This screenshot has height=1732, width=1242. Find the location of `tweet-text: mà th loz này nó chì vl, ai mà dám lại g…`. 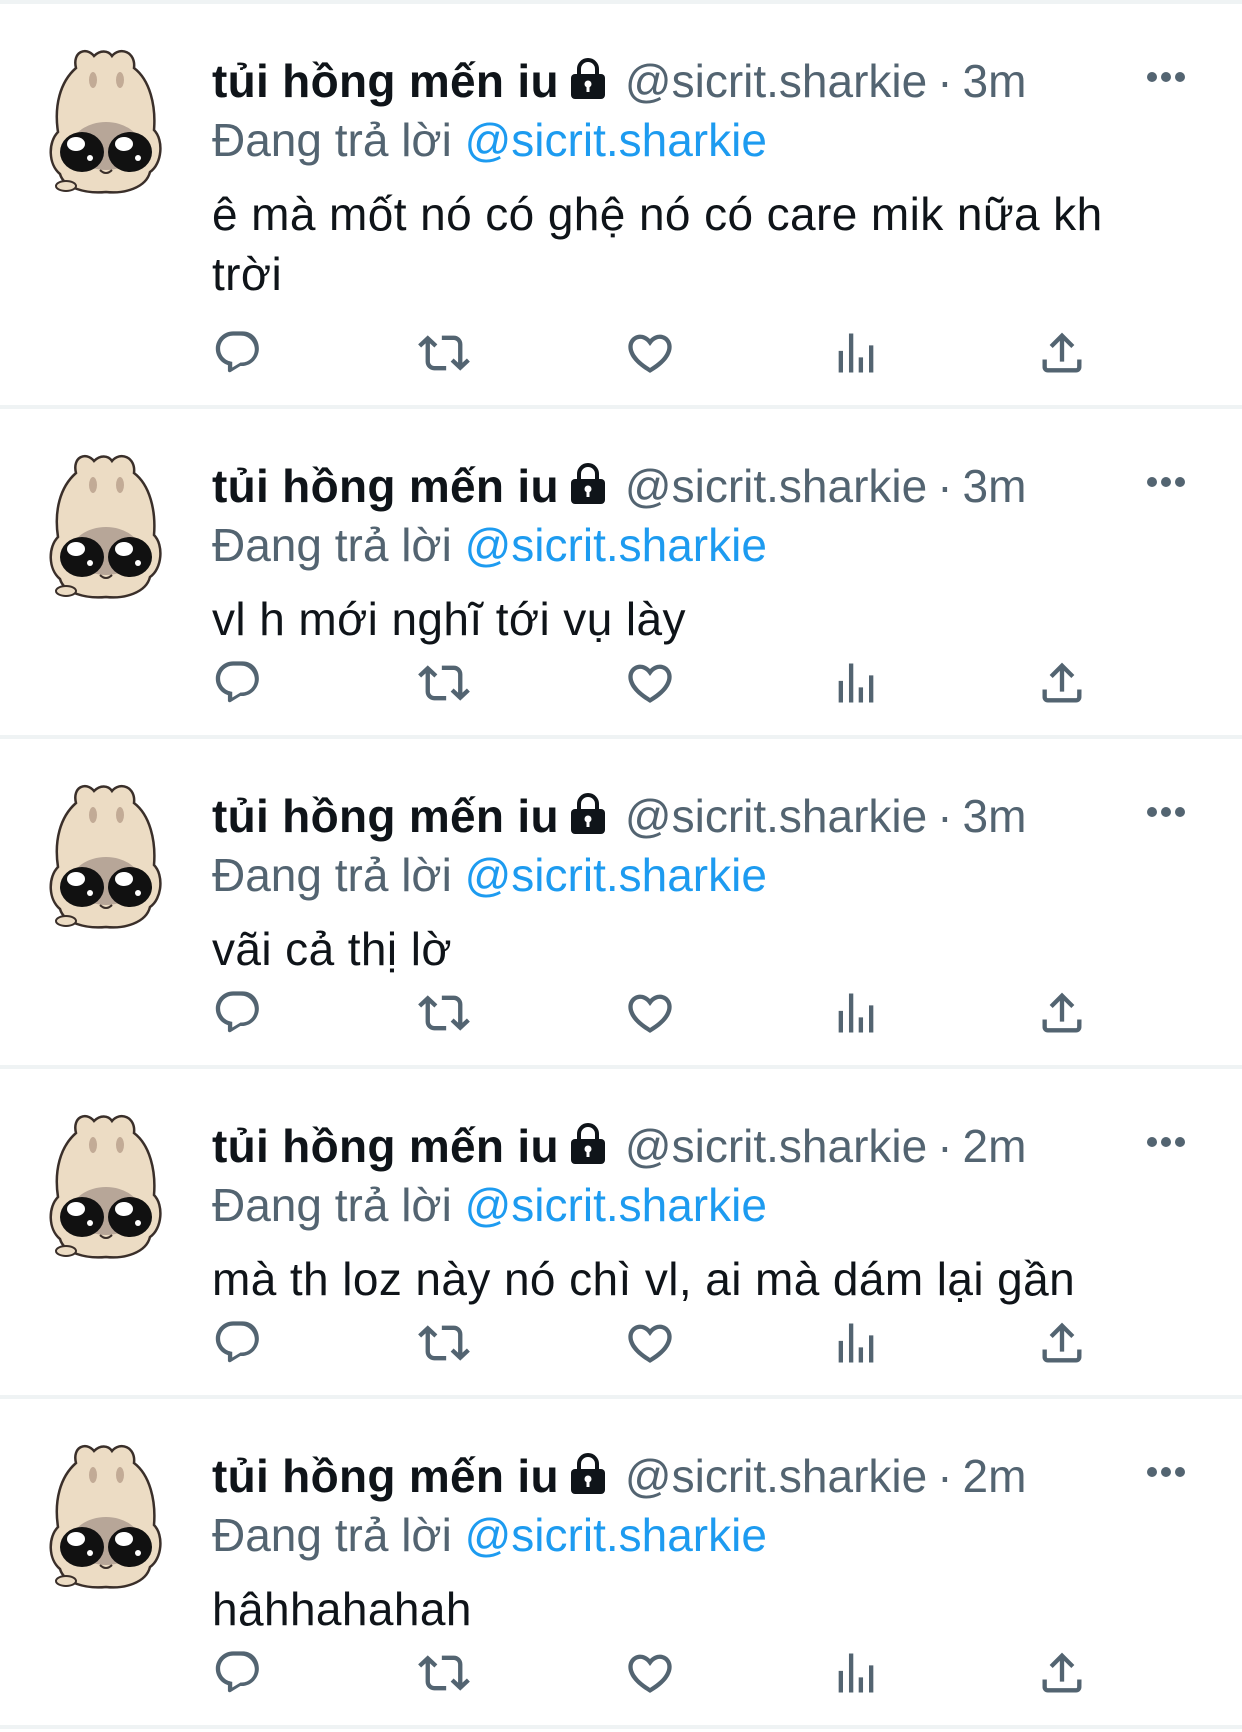

tweet-text: mà th loz này nó chì vl, ai mà dám lại g… is located at coordinates (644, 1279).